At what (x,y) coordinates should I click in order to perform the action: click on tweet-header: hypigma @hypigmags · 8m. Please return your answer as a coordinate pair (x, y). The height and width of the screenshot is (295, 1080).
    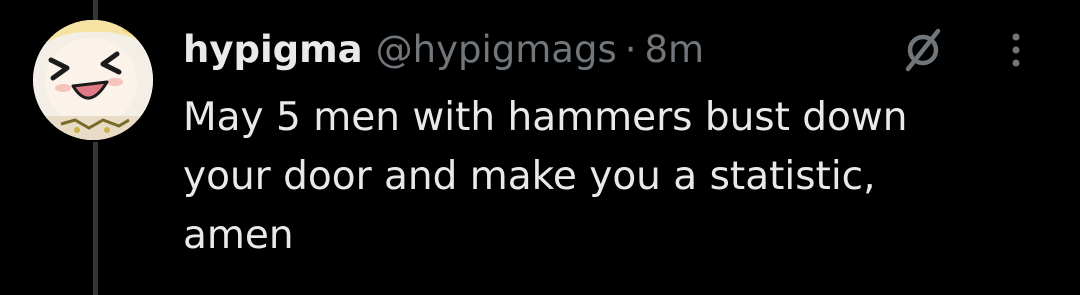
    Looking at the image, I should click on (443, 50).